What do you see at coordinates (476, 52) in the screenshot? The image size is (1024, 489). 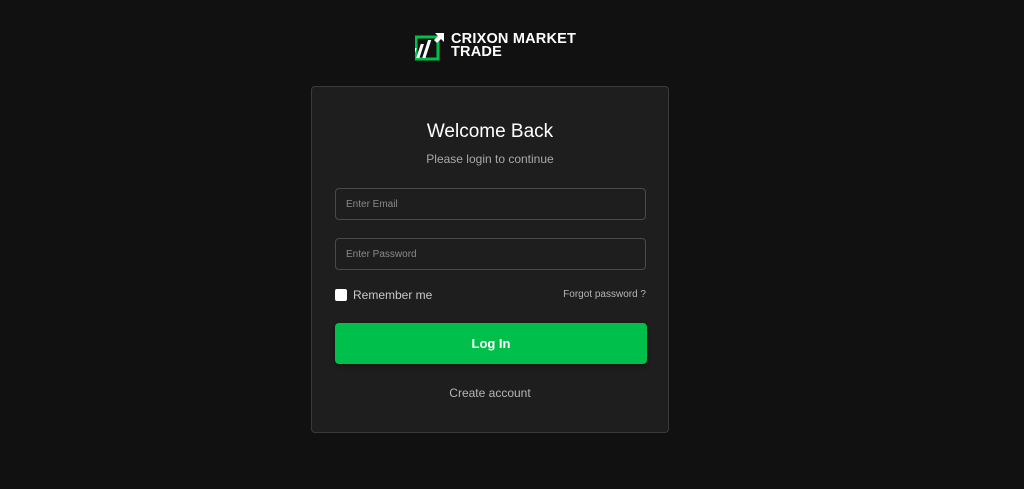 I see `brand-name-line2: TRADE` at bounding box center [476, 52].